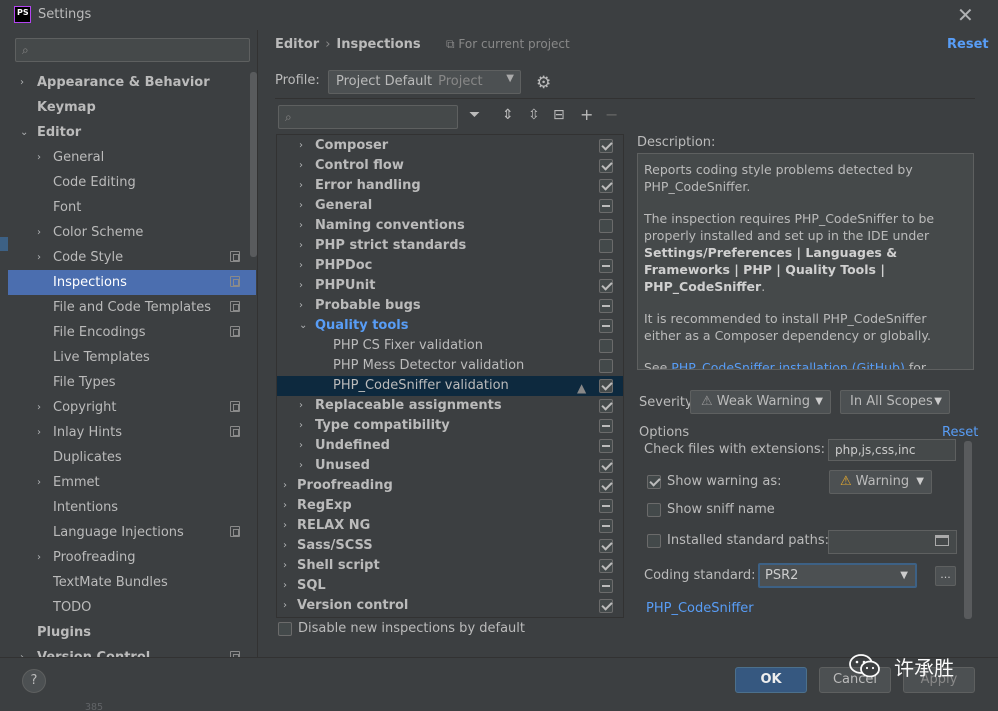 Image resolution: width=998 pixels, height=711 pixels. I want to click on sidebar-item-file-encodings: File Encodings, so click(132, 332).